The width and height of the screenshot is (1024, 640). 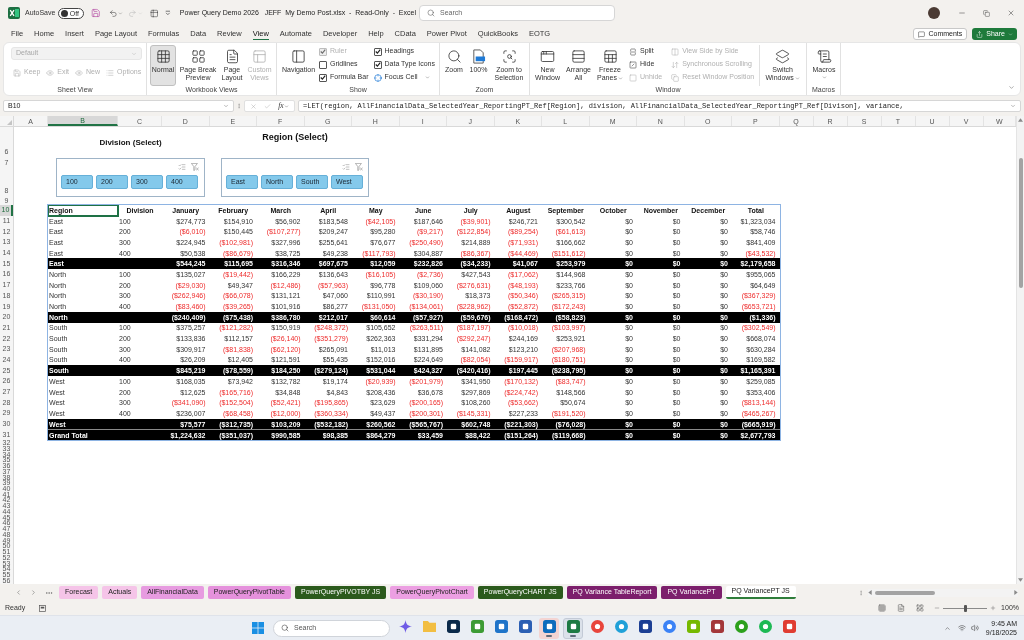 I want to click on side-panel-icon, so click(x=298, y=56).